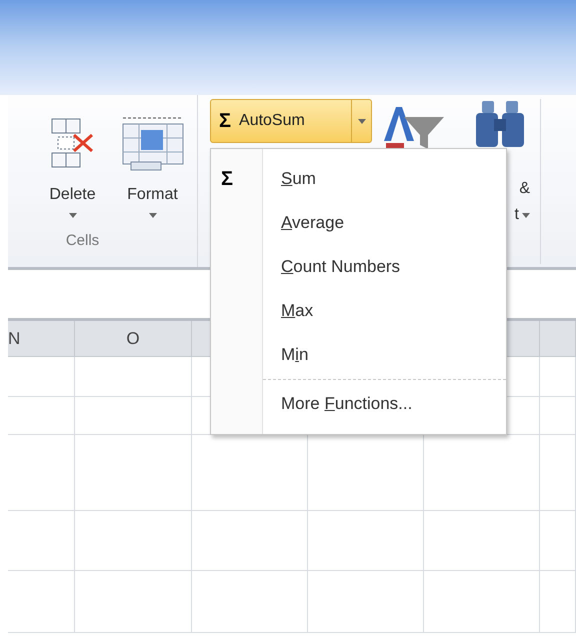  What do you see at coordinates (298, 179) in the screenshot?
I see `menu-item: Sum` at bounding box center [298, 179].